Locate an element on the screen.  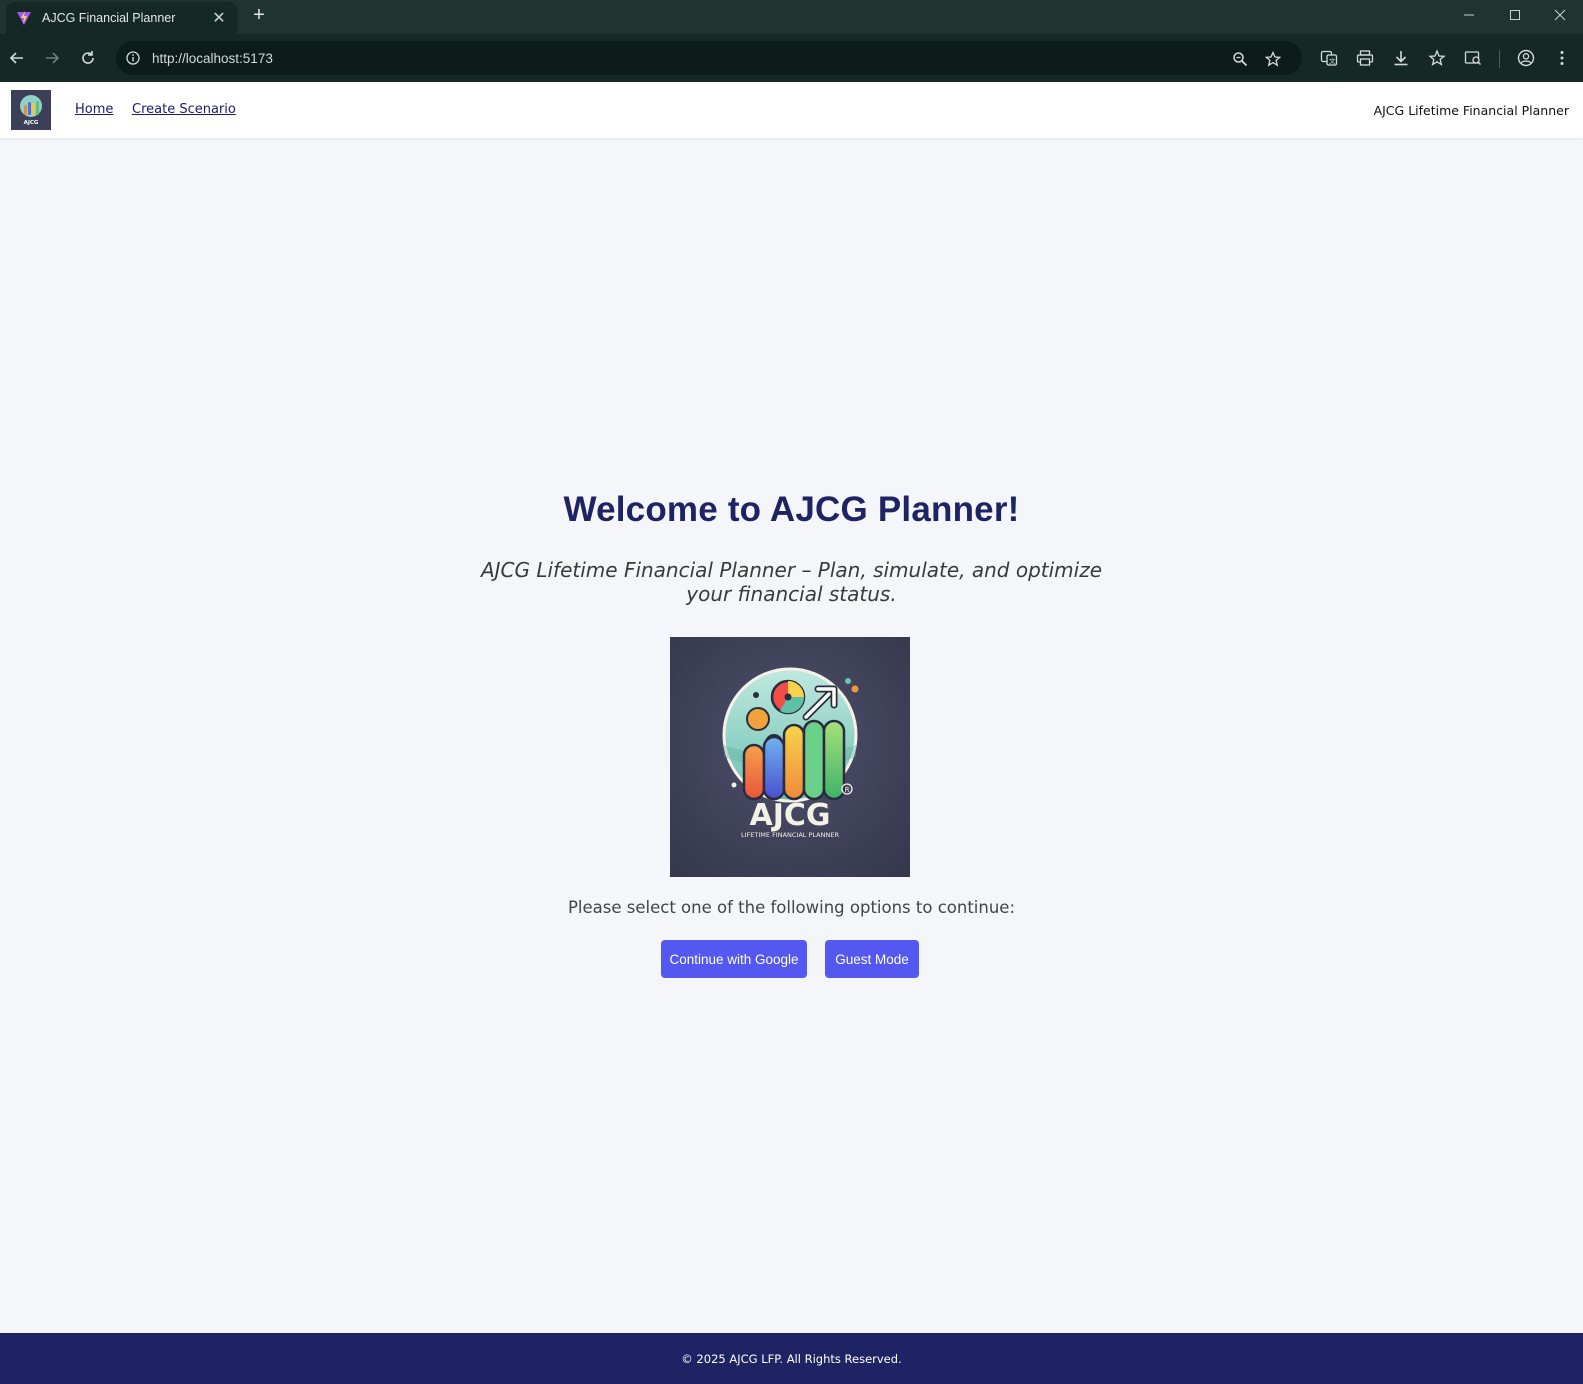
ajcg-logo-small-icon: AJCG is located at coordinates (31, 110).